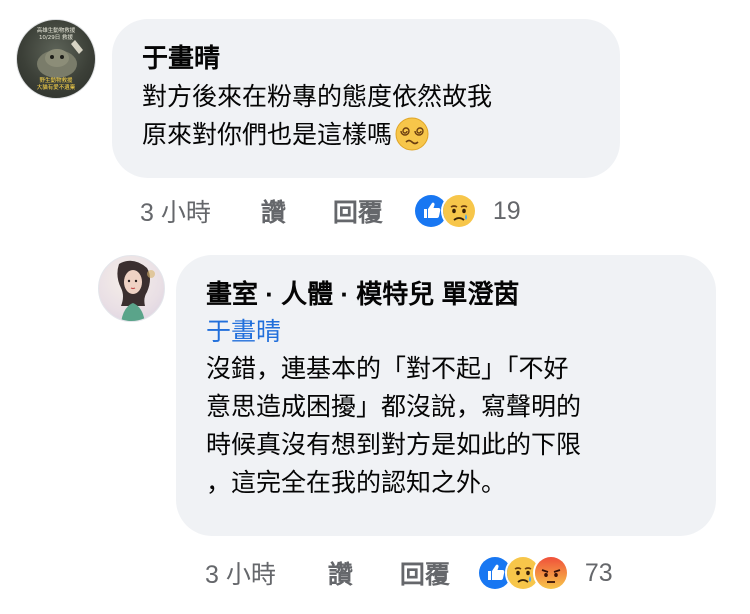  I want to click on comment-text-line-with-emoji: 原來對你們也是這樣嗎, so click(381, 135).